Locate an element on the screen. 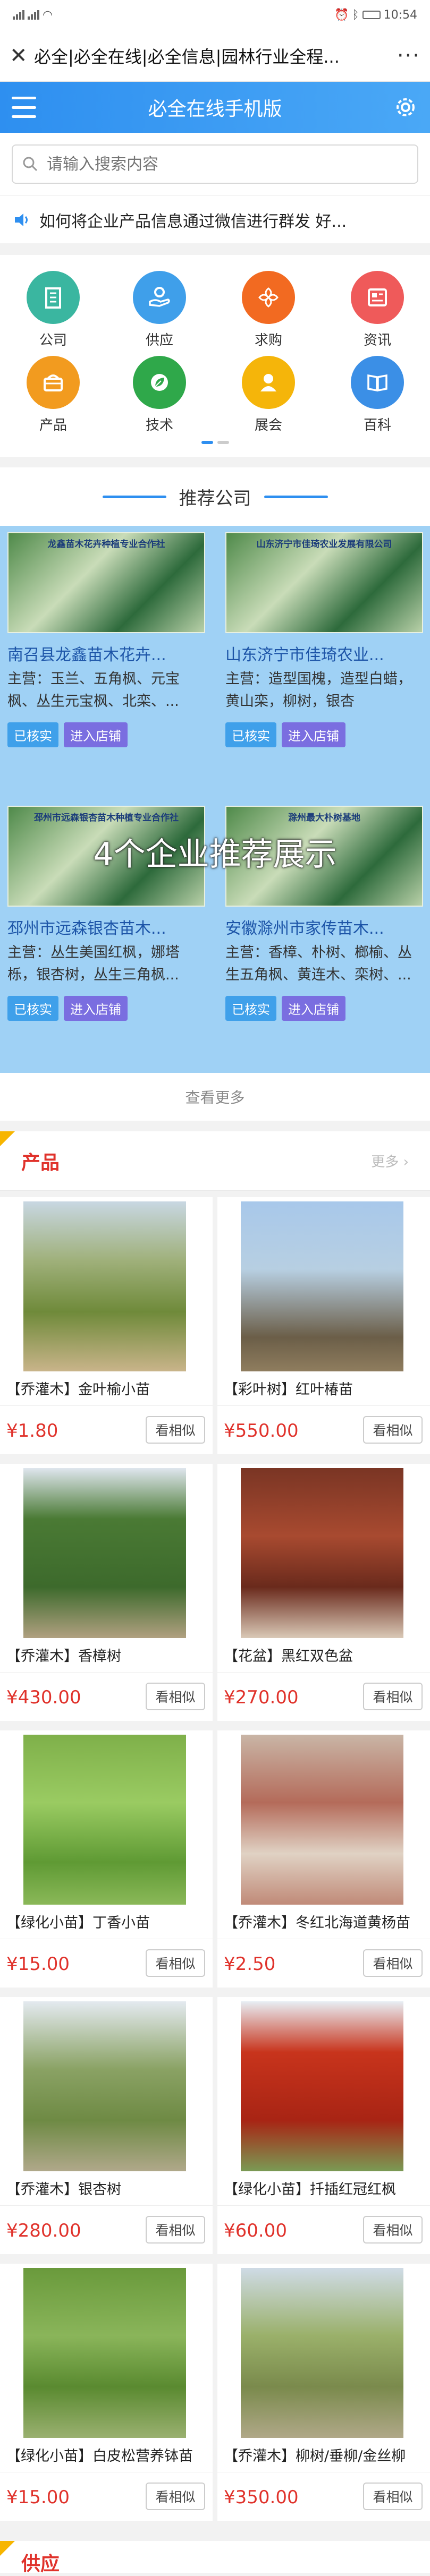 The image size is (430, 2576). signal-group: ◠ is located at coordinates (33, 15).